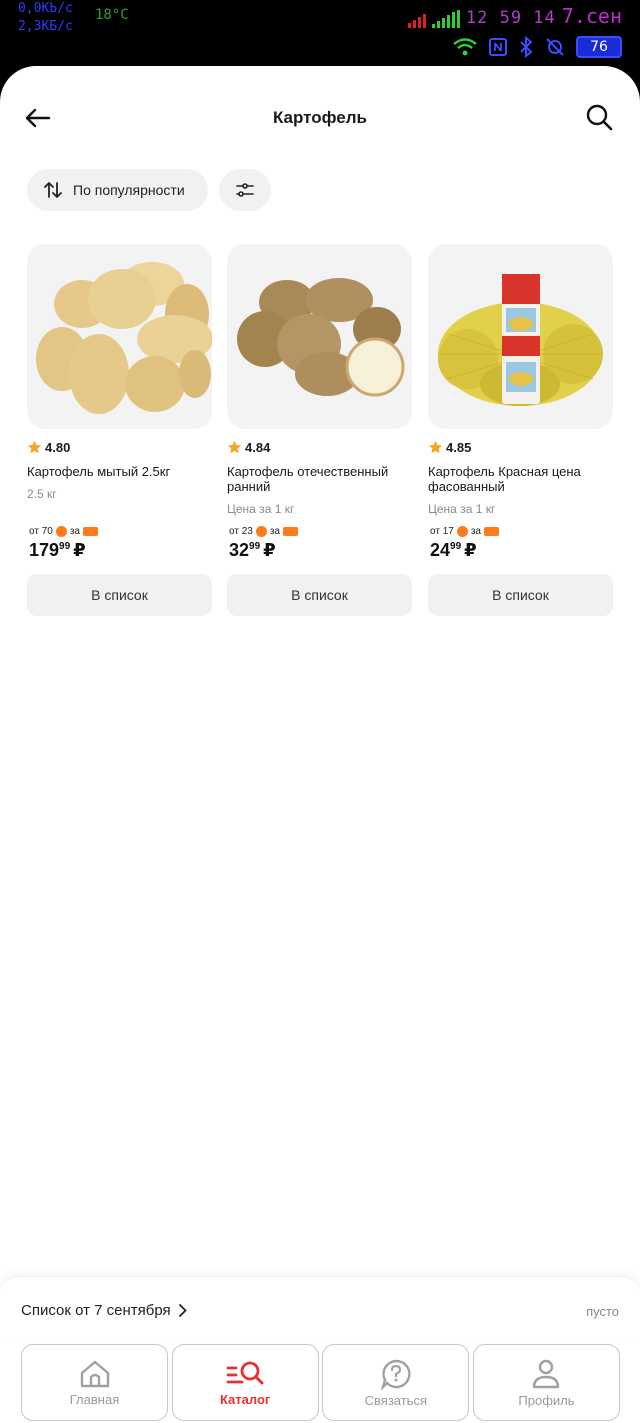 The height and width of the screenshot is (1423, 640). I want to click on header: Картофель, so click(320, 118).